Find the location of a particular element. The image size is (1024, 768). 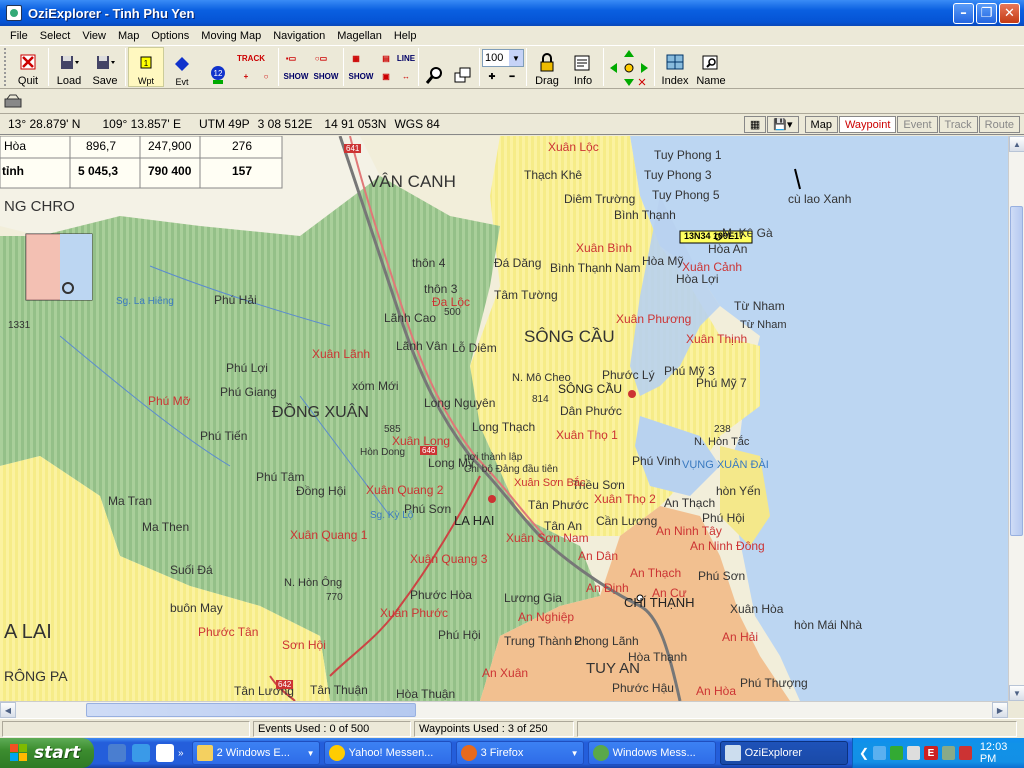

route-icon: ▪▭ is located at coordinates (291, 58).